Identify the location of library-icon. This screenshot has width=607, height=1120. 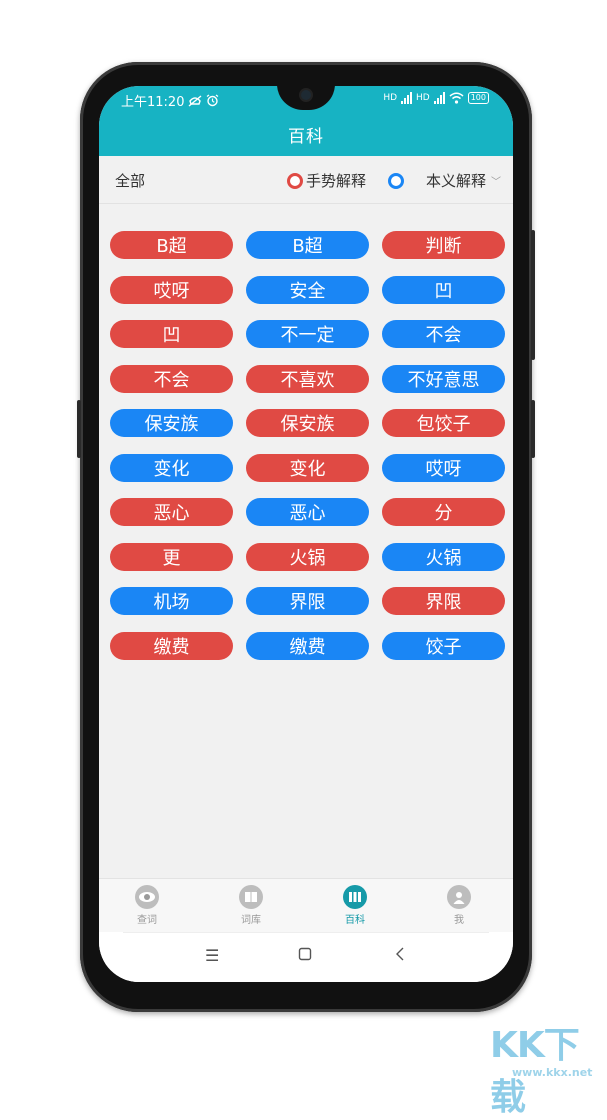
(355, 897).